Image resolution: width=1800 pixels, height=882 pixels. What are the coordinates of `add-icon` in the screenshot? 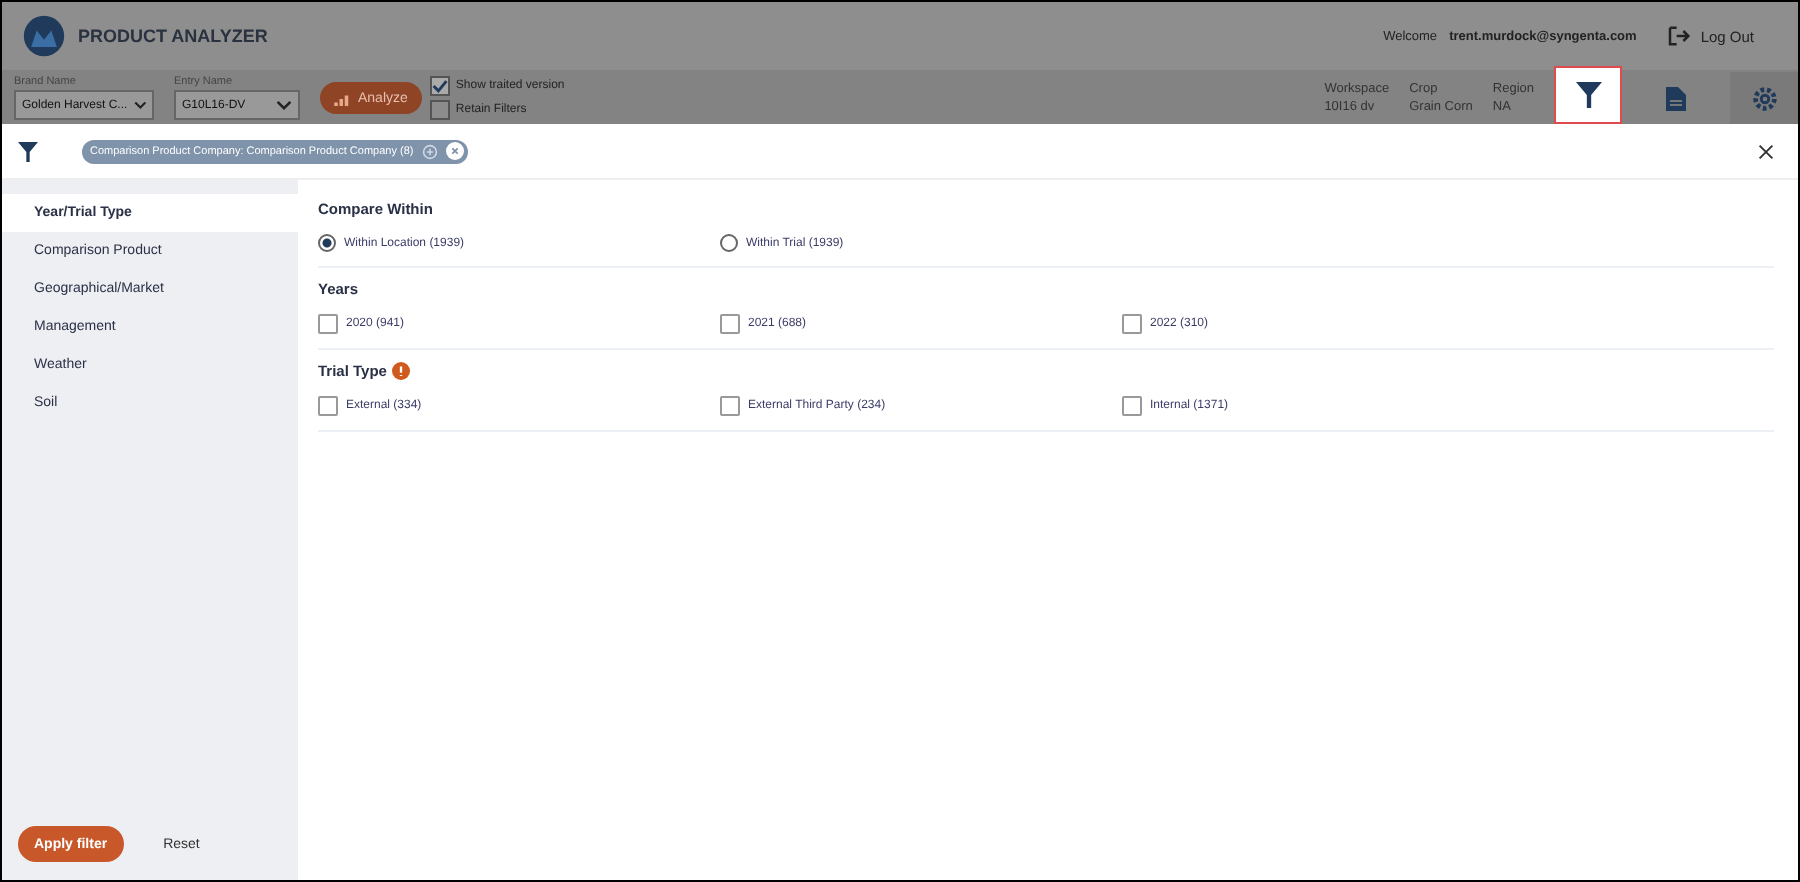 It's located at (429, 151).